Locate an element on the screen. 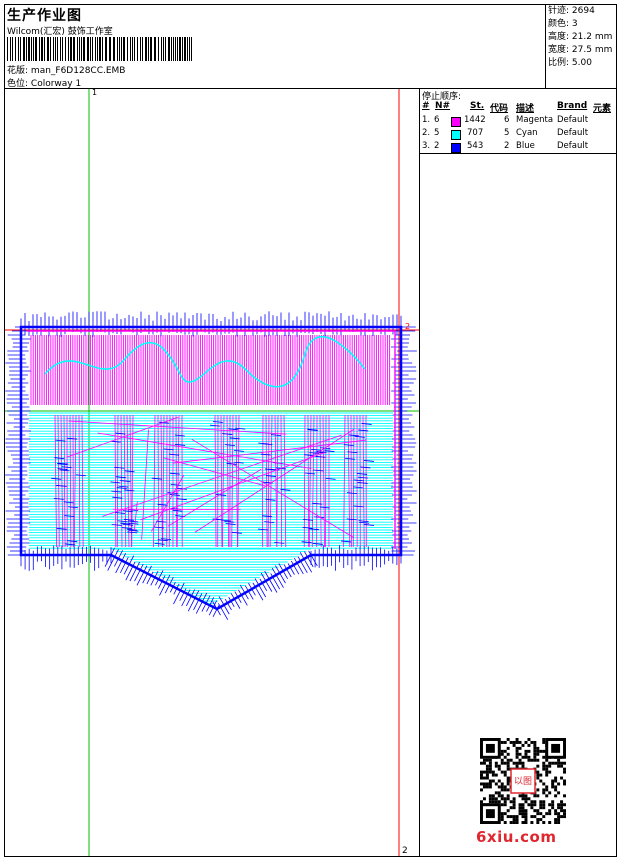 The image size is (620, 860). col-n: N# is located at coordinates (443, 106).